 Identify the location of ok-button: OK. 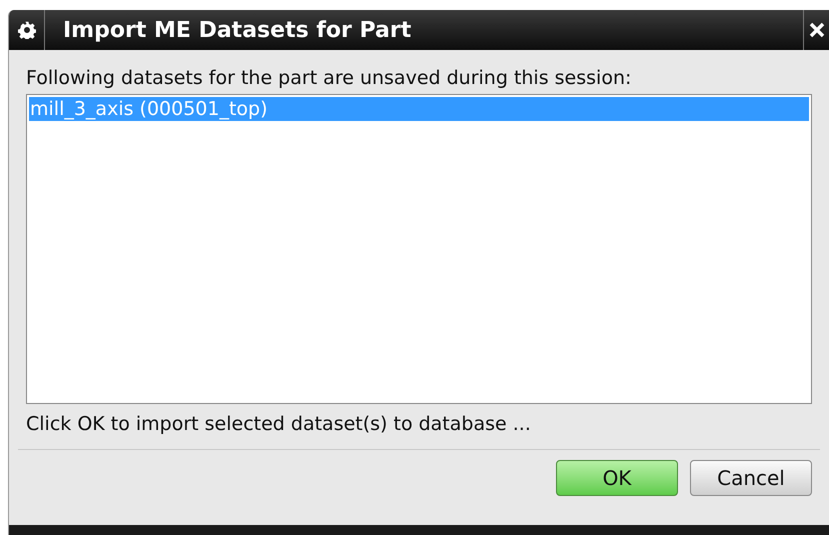
(617, 478).